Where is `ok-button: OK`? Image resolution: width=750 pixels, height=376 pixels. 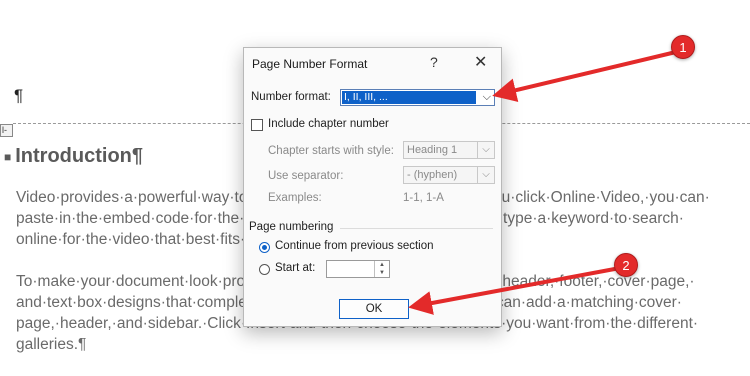
ok-button: OK is located at coordinates (374, 309).